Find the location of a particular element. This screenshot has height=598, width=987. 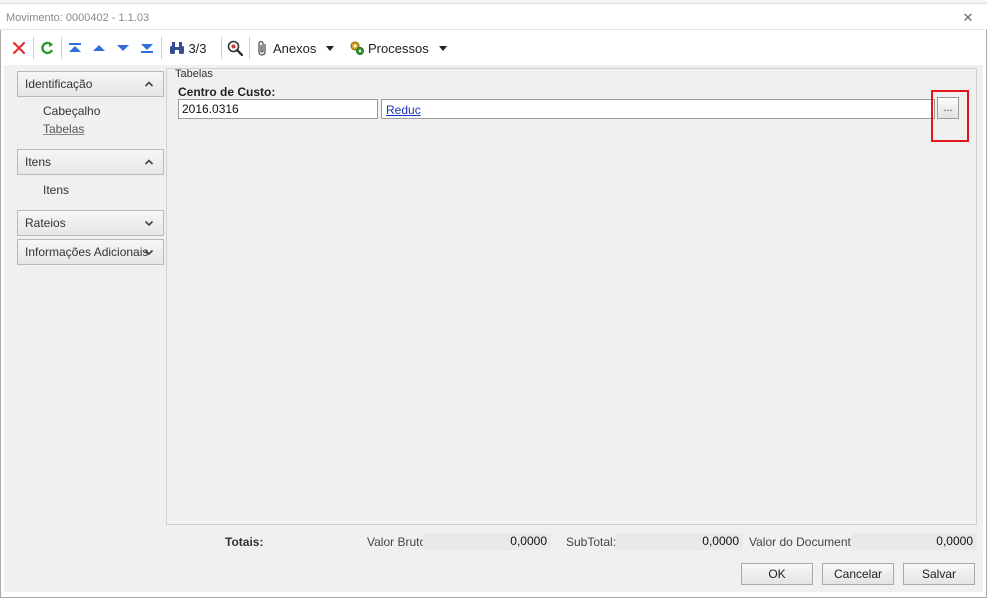

title-bar: Movimento: 0000402 - 1.1.03 ✕ is located at coordinates (493, 17).